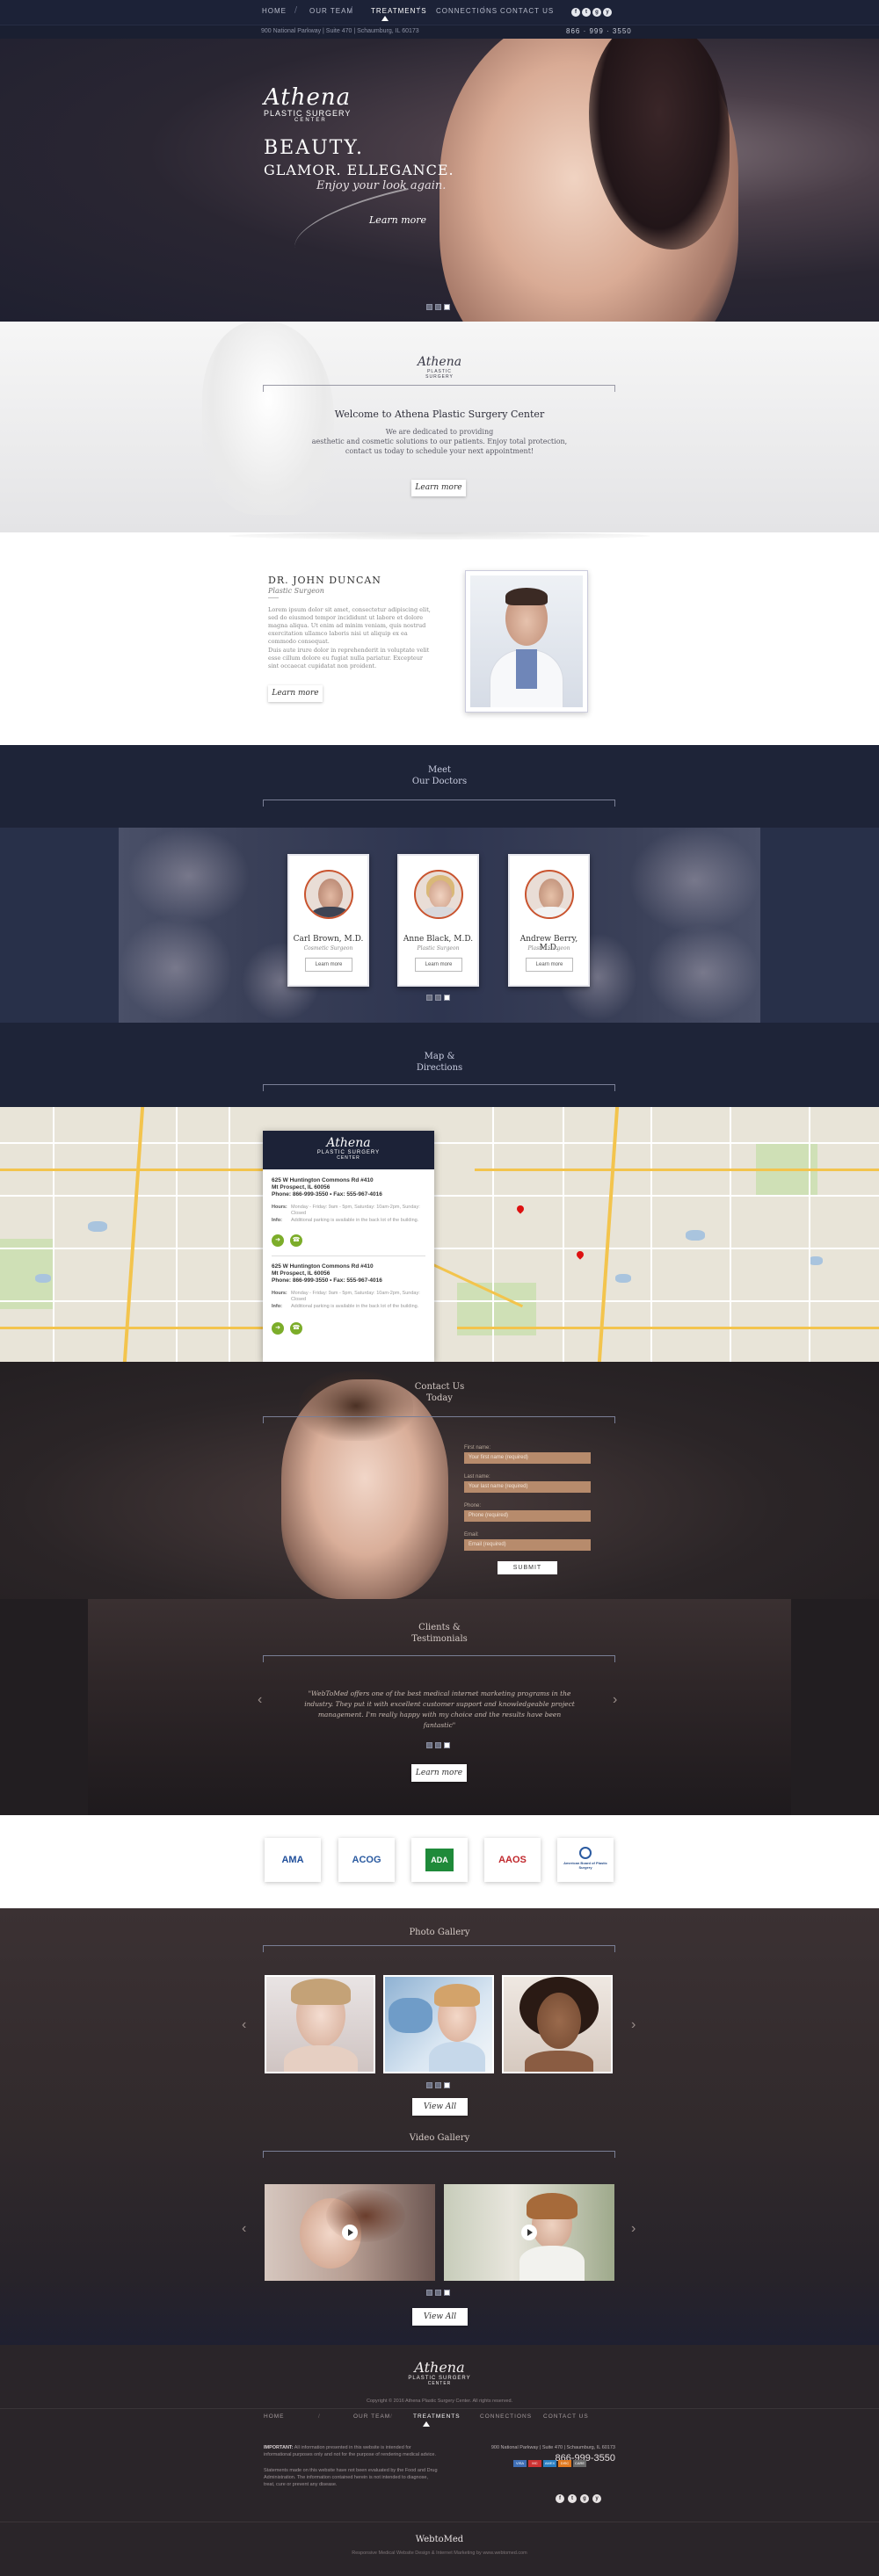 The height and width of the screenshot is (2576, 879). I want to click on visa-badge: VISA, so click(520, 2463).